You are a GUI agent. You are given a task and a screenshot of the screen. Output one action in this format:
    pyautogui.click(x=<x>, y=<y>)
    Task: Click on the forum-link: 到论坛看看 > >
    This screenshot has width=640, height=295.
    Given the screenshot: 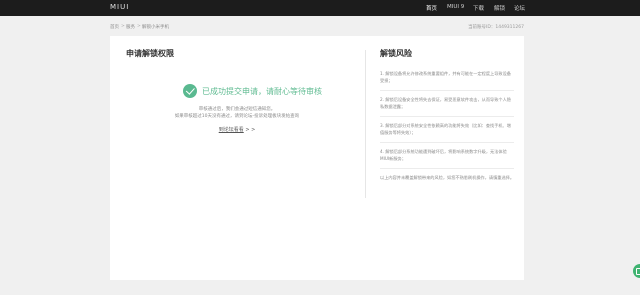 What is the action you would take?
    pyautogui.click(x=237, y=129)
    